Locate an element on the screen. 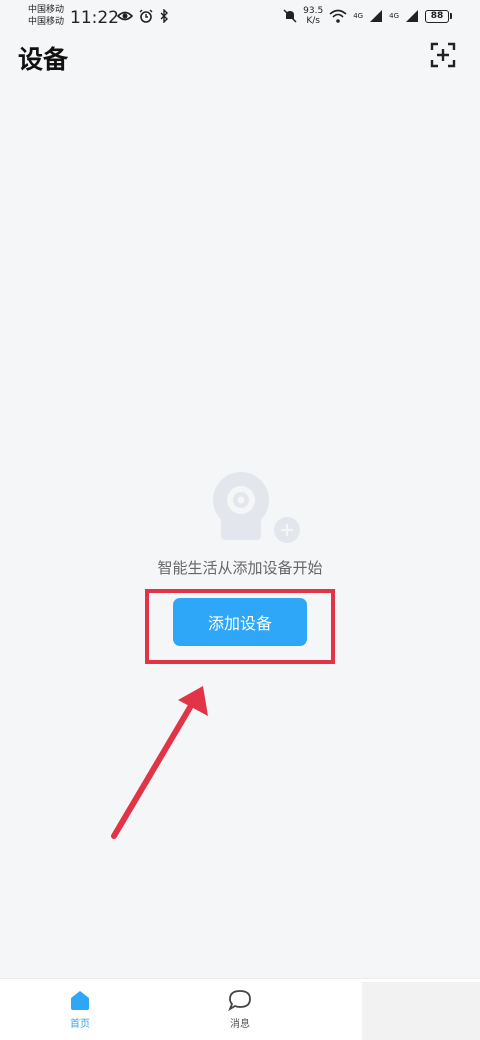 Image resolution: width=480 pixels, height=1040 pixels. net-speed-unit: K/s is located at coordinates (313, 21).